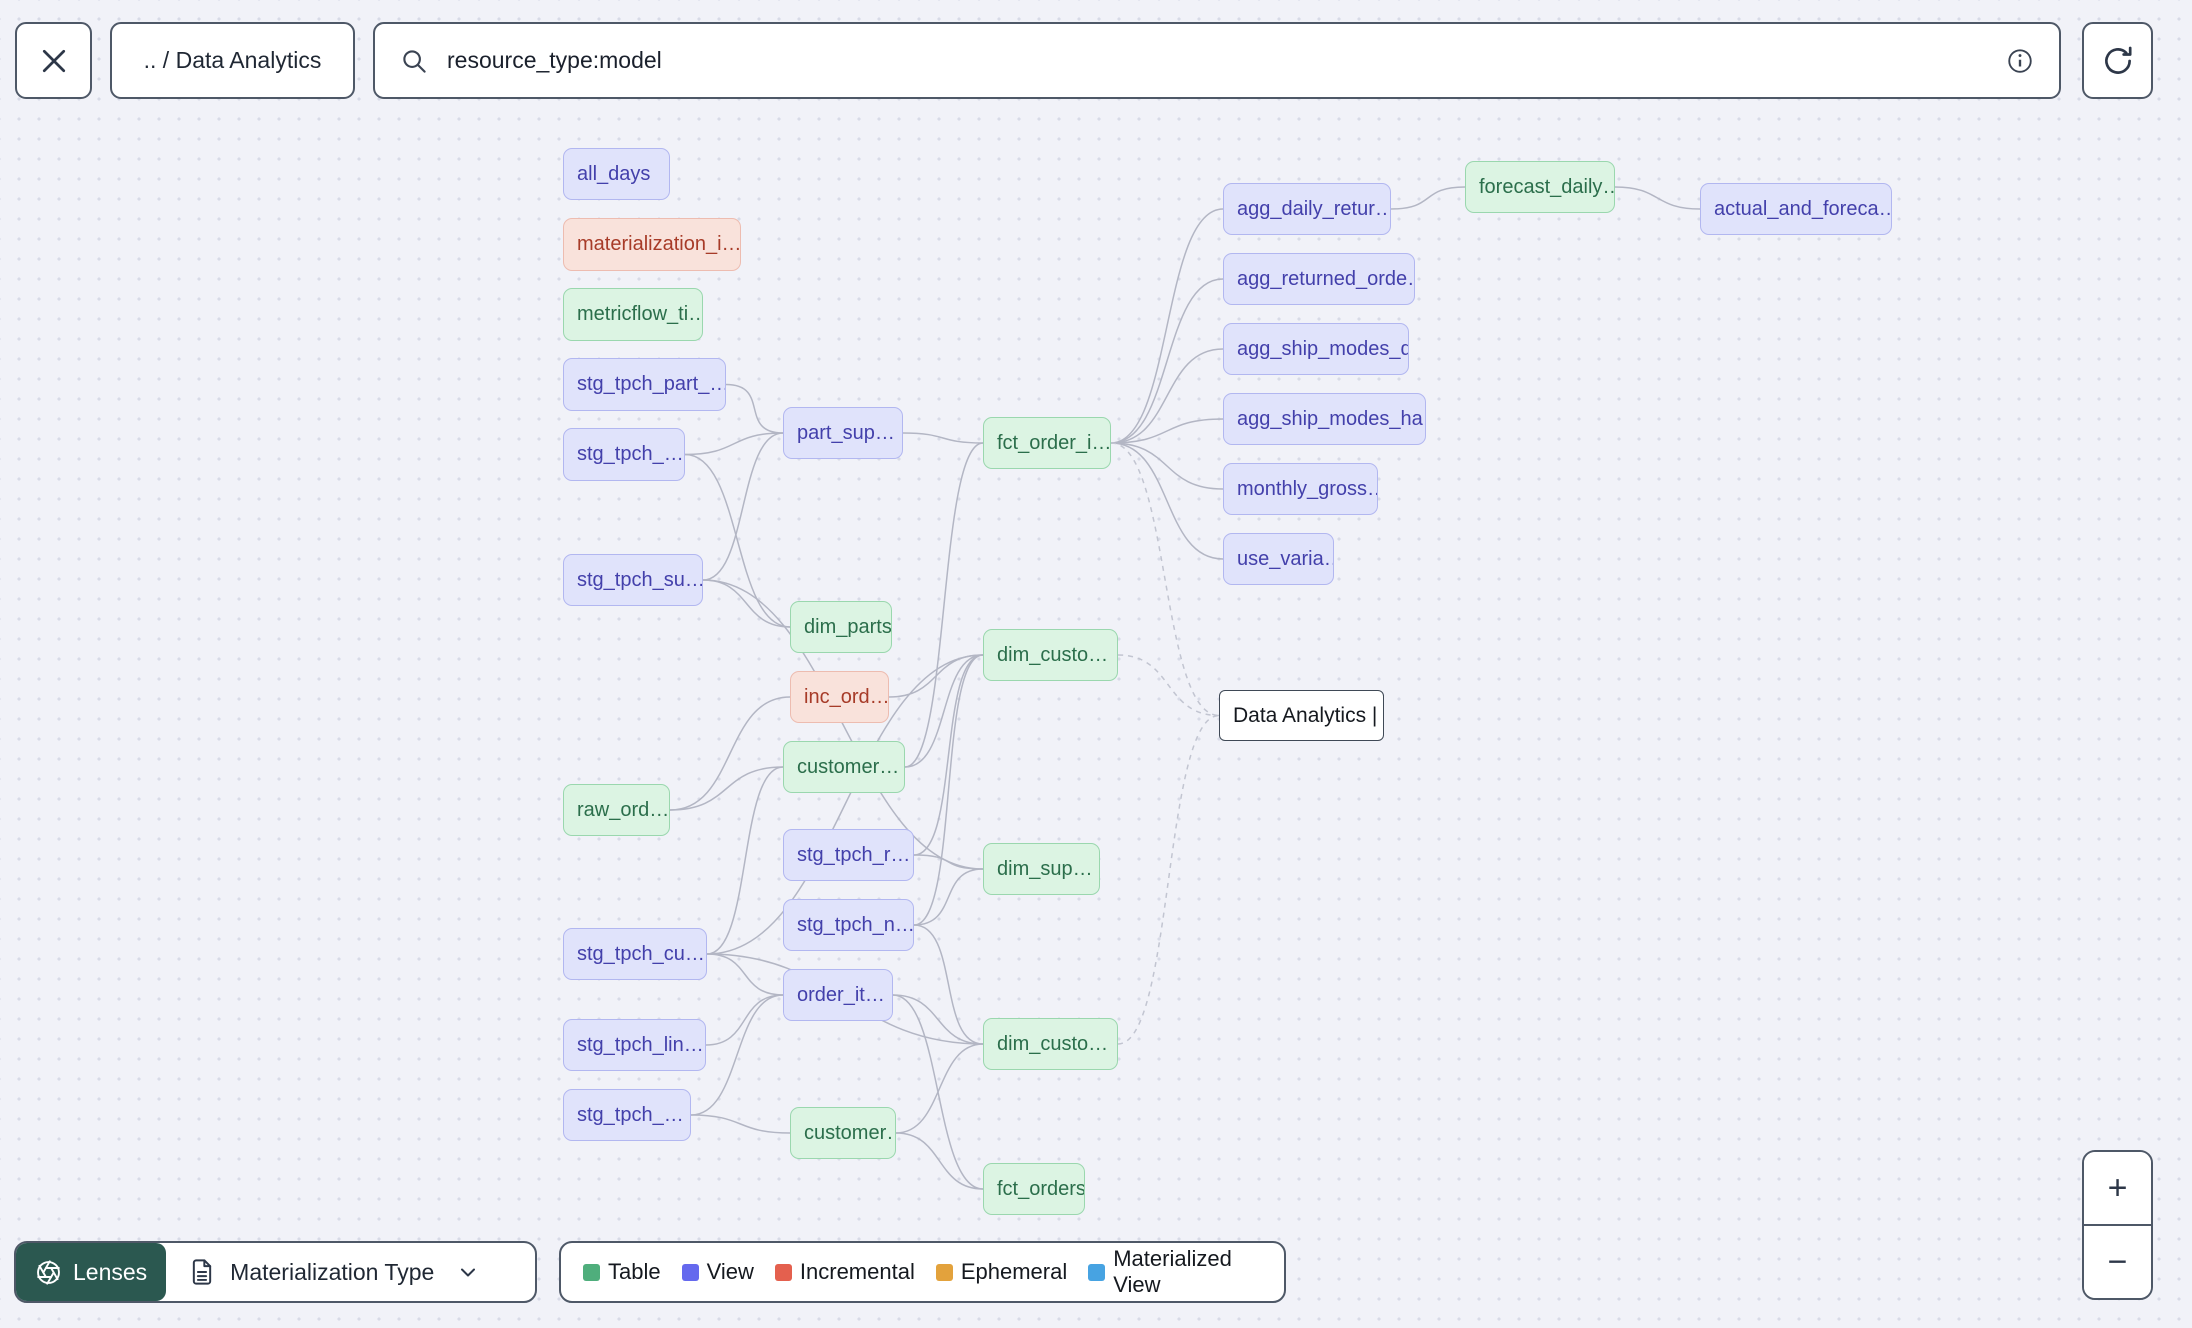 This screenshot has height=1328, width=2192. What do you see at coordinates (730, 1271) in the screenshot?
I see `legend-label: View` at bounding box center [730, 1271].